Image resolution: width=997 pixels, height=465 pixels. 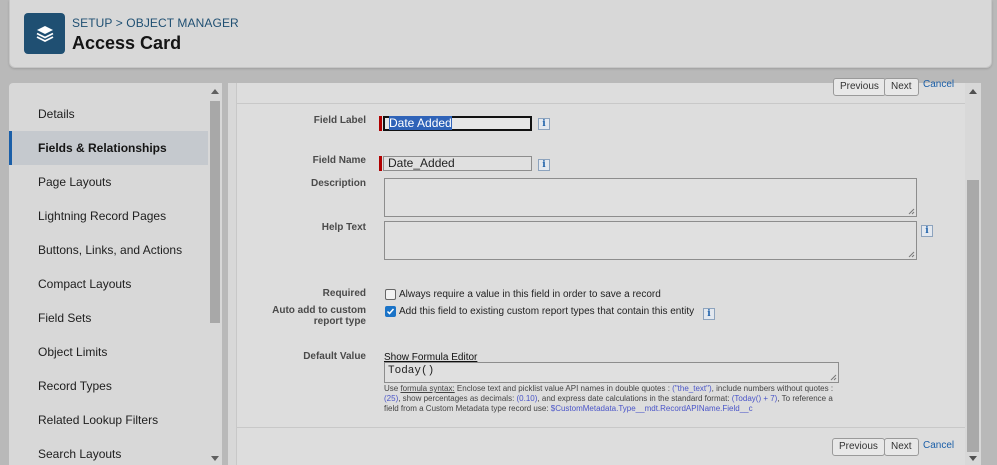 What do you see at coordinates (392, 388) in the screenshot?
I see `help-use: Use` at bounding box center [392, 388].